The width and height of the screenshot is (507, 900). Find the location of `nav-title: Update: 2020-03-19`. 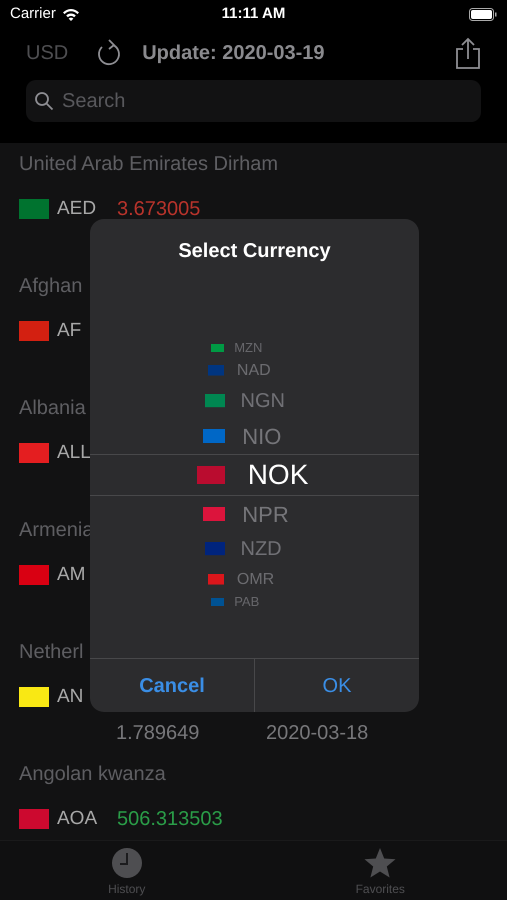

nav-title: Update: 2020-03-19 is located at coordinates (233, 53).